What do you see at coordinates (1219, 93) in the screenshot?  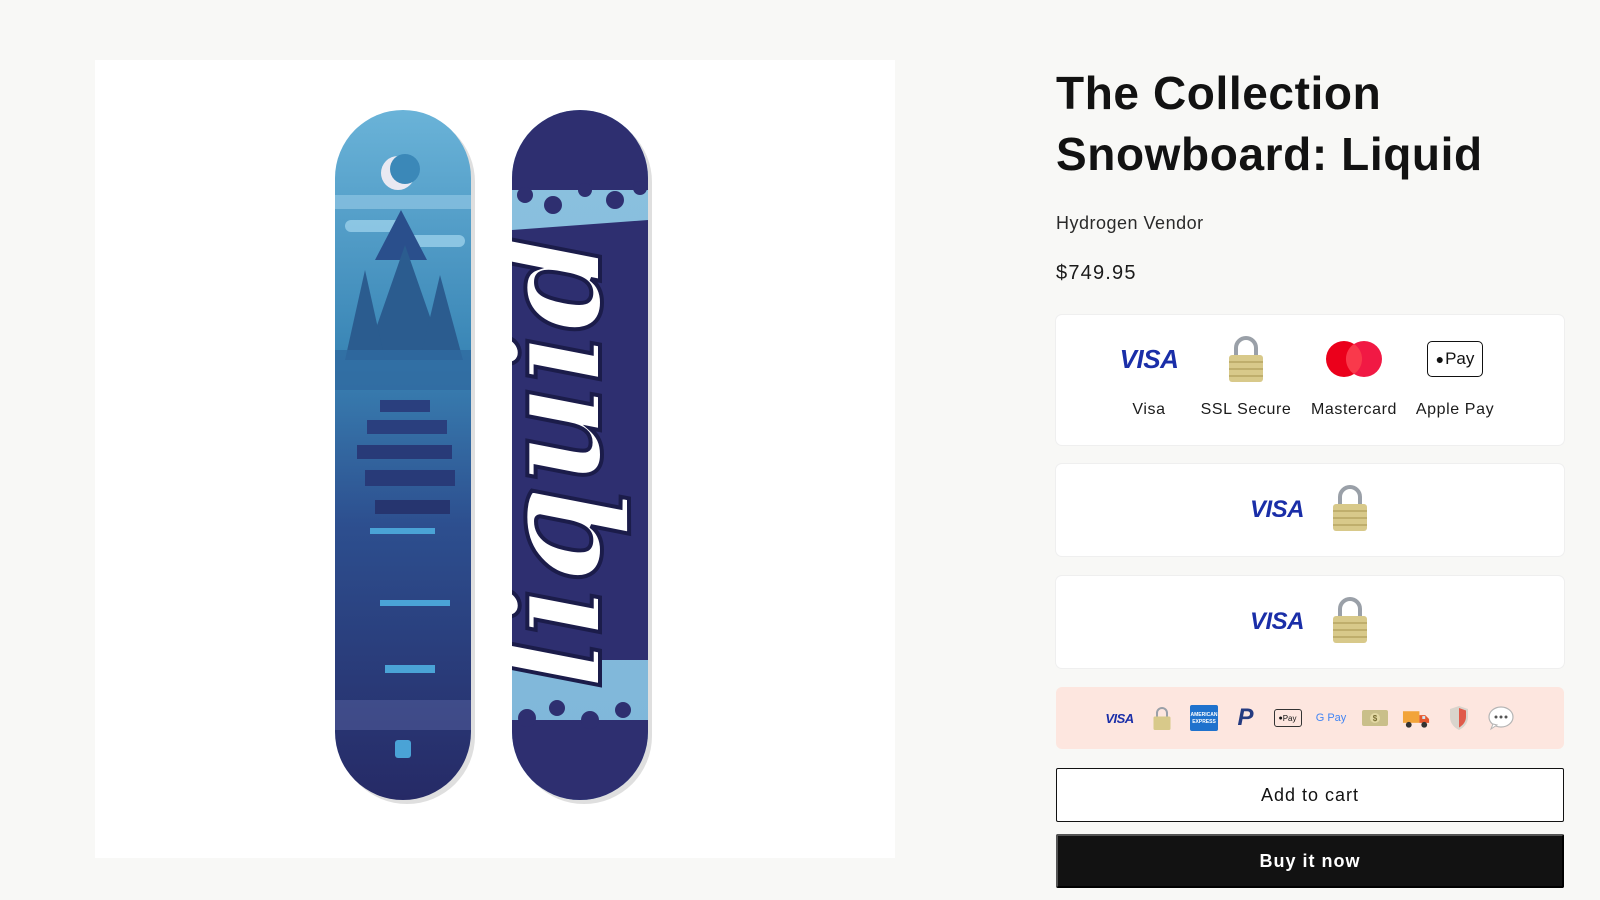 I see `product-title-line1: The Collection` at bounding box center [1219, 93].